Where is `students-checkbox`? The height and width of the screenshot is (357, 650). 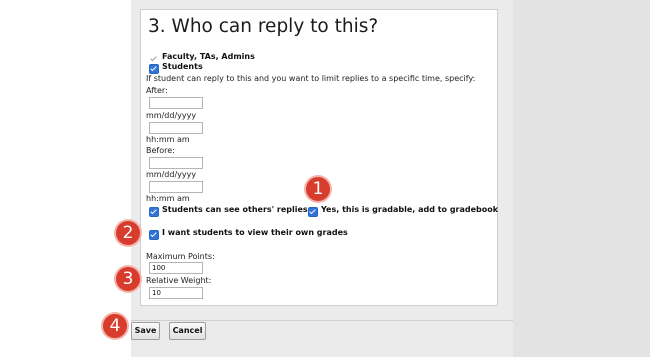
students-checkbox is located at coordinates (154, 69).